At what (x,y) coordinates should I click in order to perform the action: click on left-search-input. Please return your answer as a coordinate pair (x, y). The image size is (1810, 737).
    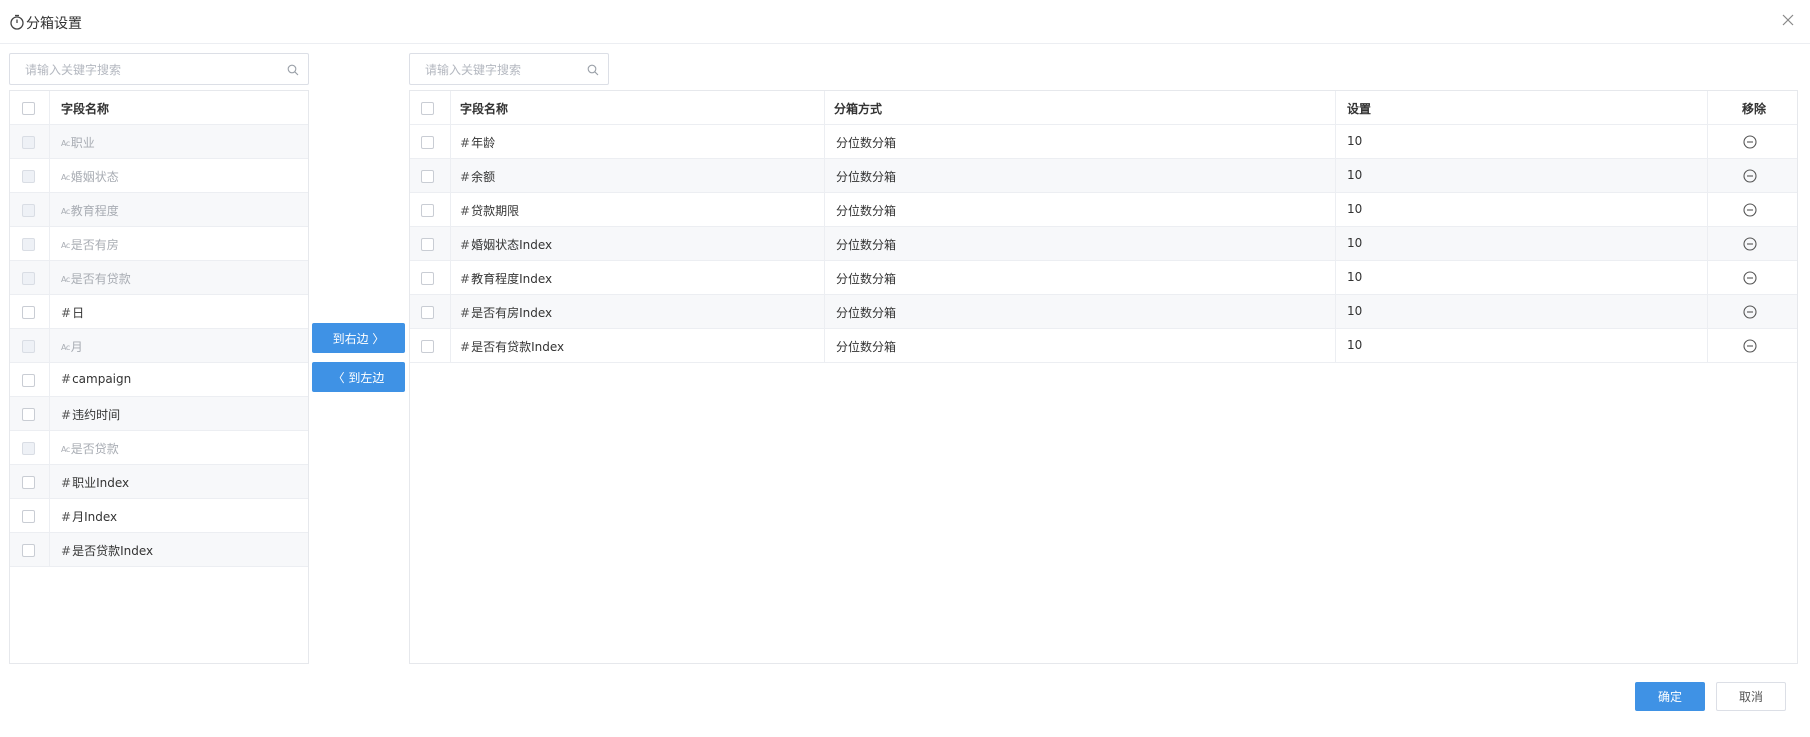
    Looking at the image, I should click on (150, 70).